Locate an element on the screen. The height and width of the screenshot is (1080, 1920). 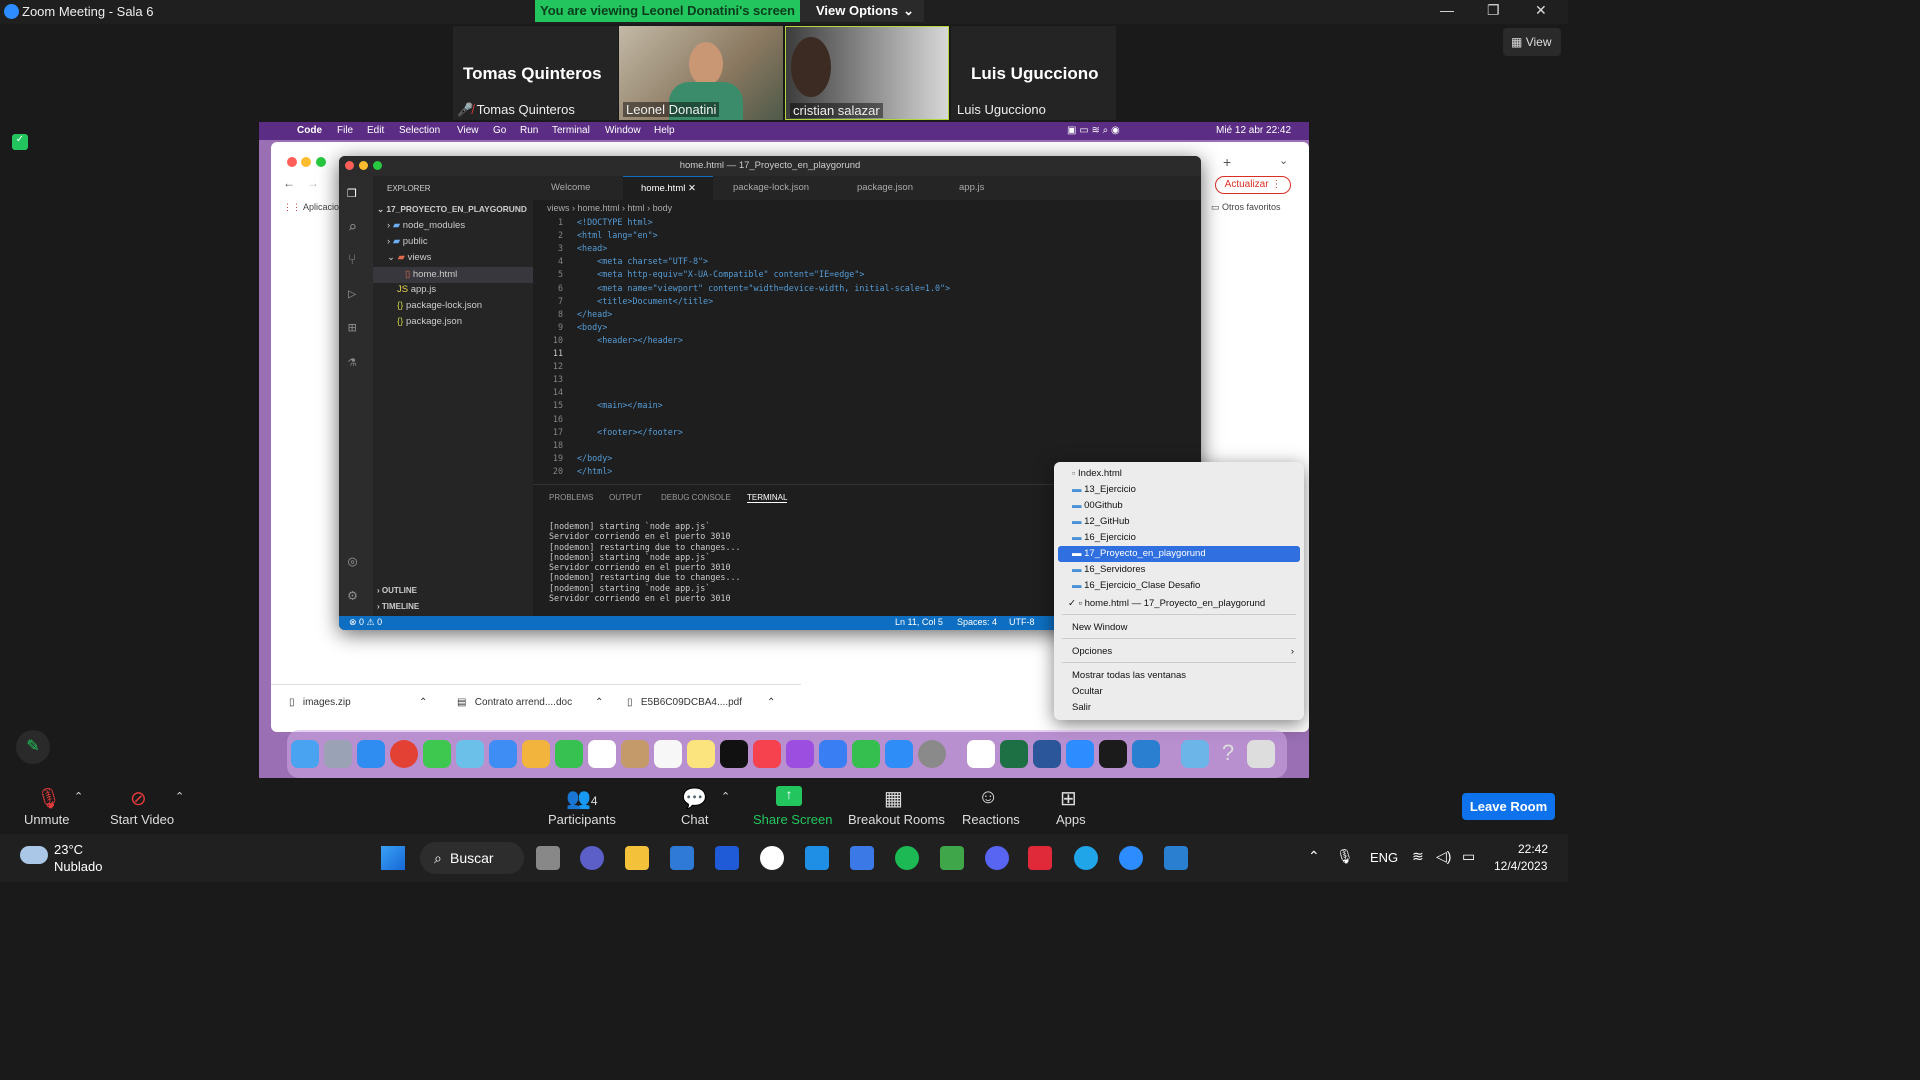
new-window-item: New Window is located at coordinates (1099, 628).